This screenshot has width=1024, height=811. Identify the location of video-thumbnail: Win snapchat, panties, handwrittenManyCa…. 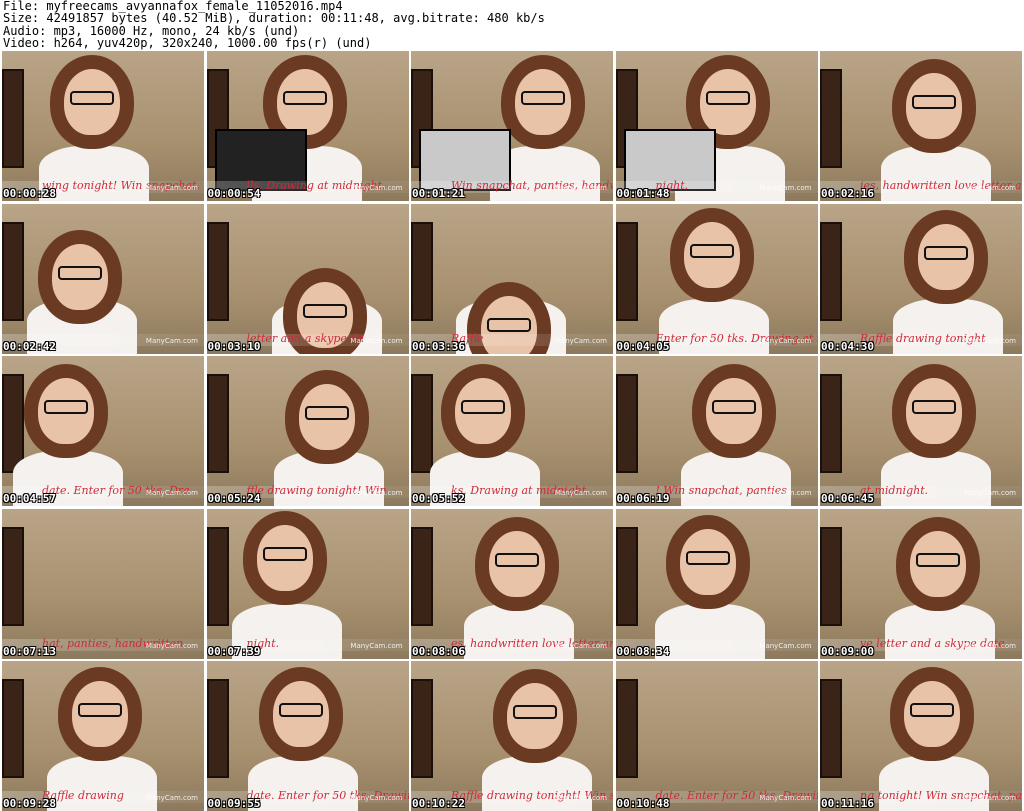
(512, 126).